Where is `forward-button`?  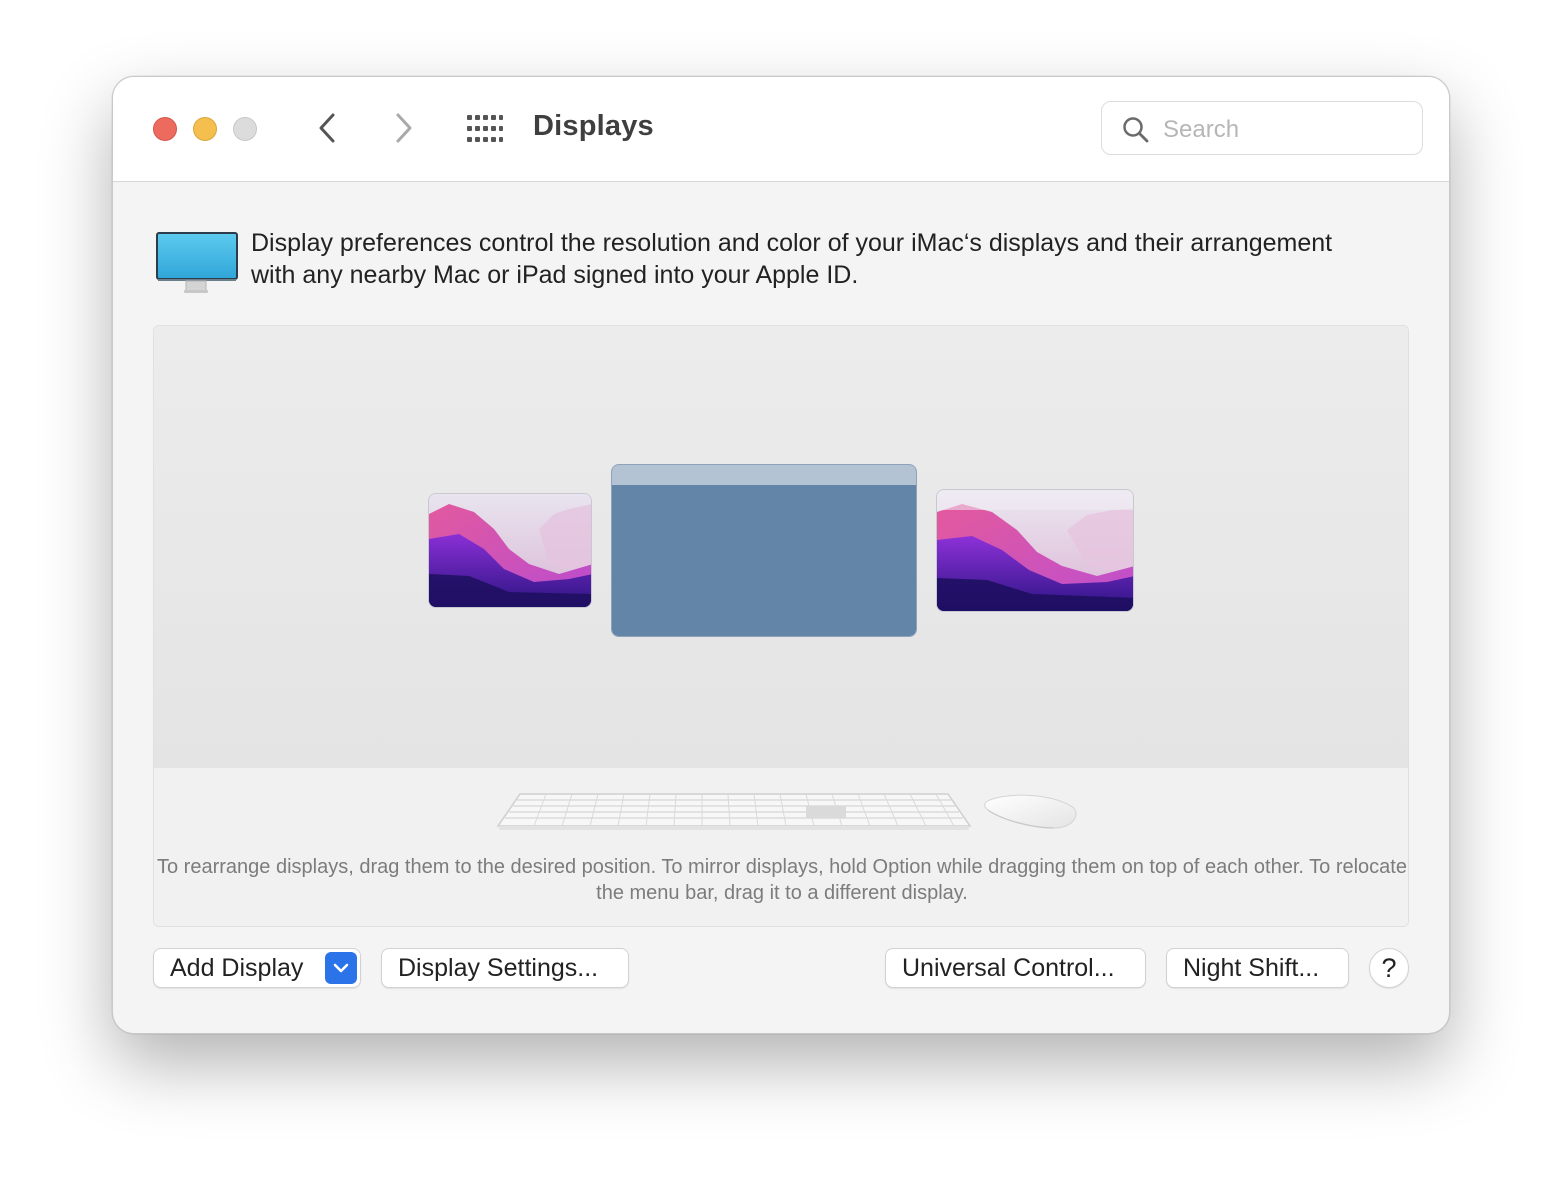
forward-button is located at coordinates (403, 128).